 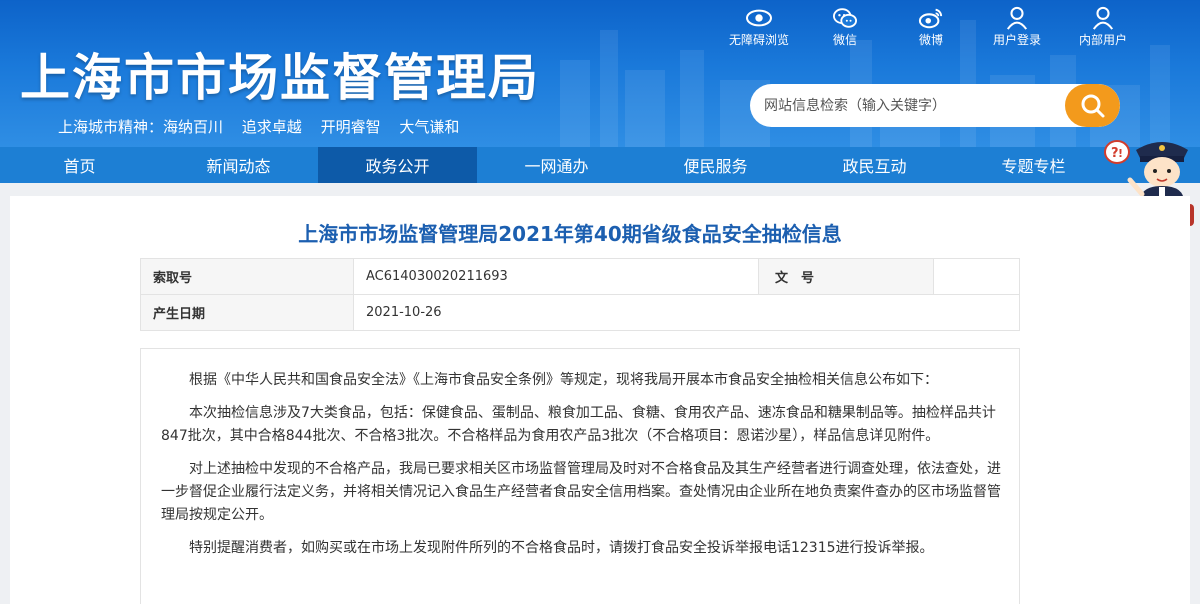 I want to click on user-login-label: 用户登录, so click(x=1016, y=40).